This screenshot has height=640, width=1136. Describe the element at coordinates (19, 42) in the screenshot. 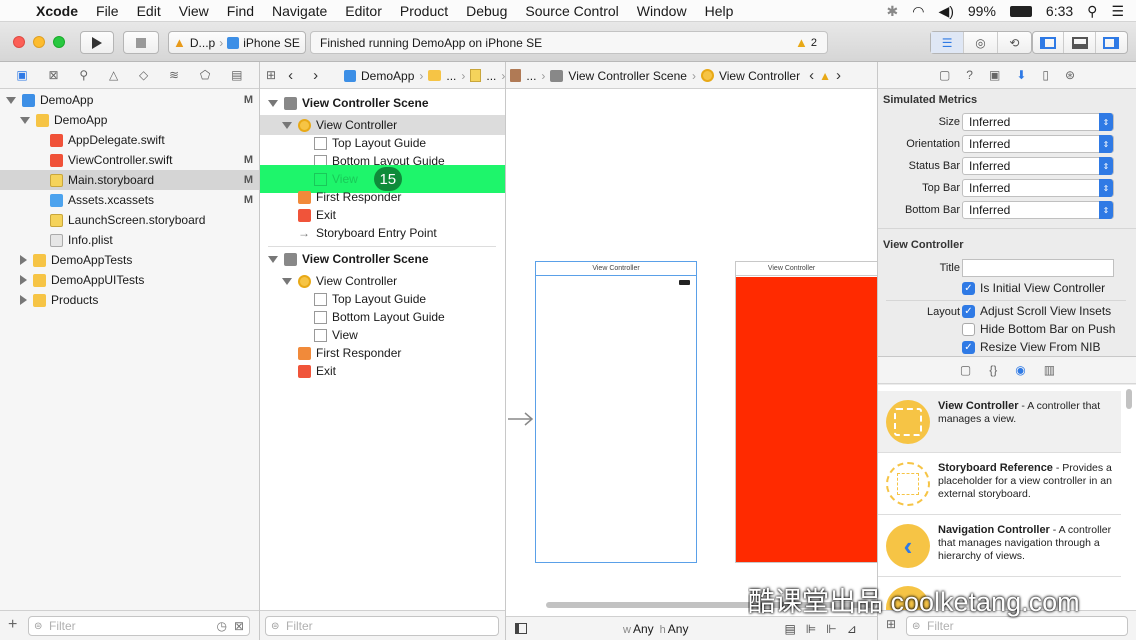

I see `close-window-button` at that location.